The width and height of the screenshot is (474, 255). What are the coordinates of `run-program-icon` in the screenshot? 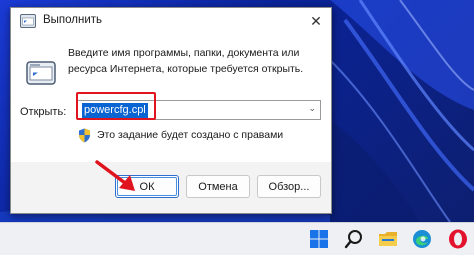 It's located at (41, 73).